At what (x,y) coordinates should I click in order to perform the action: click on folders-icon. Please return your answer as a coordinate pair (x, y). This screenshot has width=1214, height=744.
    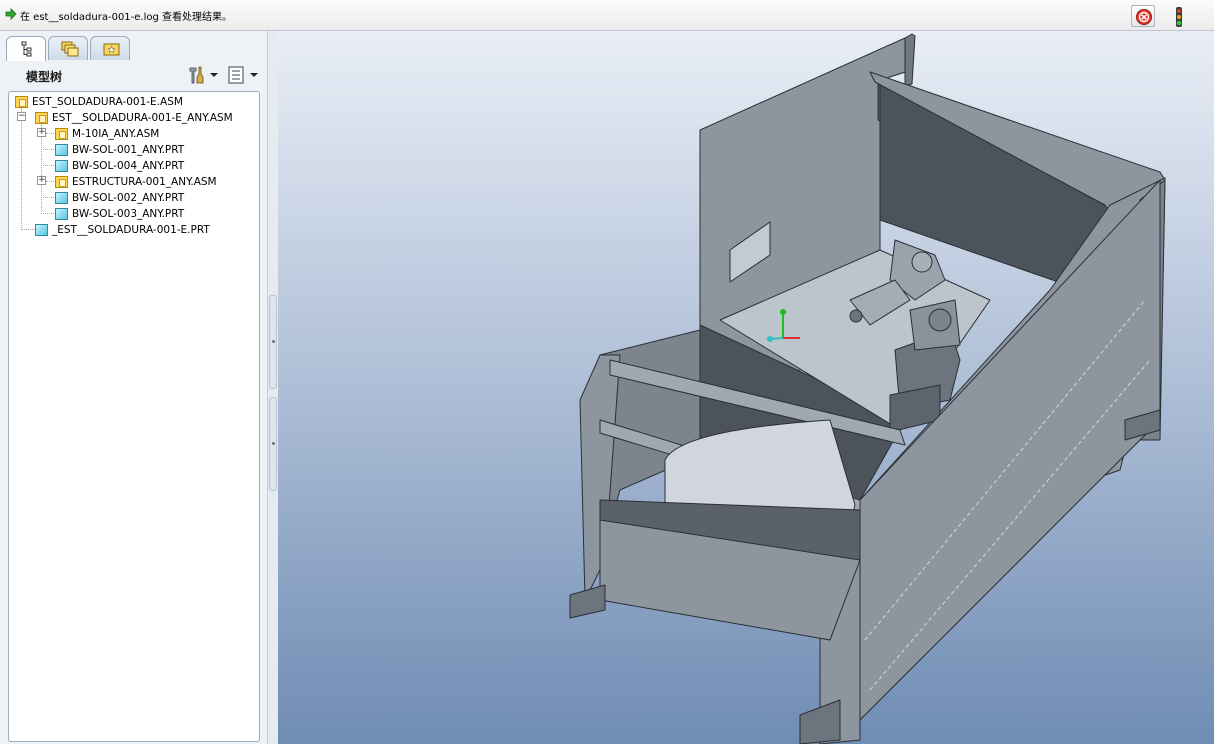
    Looking at the image, I should click on (70, 49).